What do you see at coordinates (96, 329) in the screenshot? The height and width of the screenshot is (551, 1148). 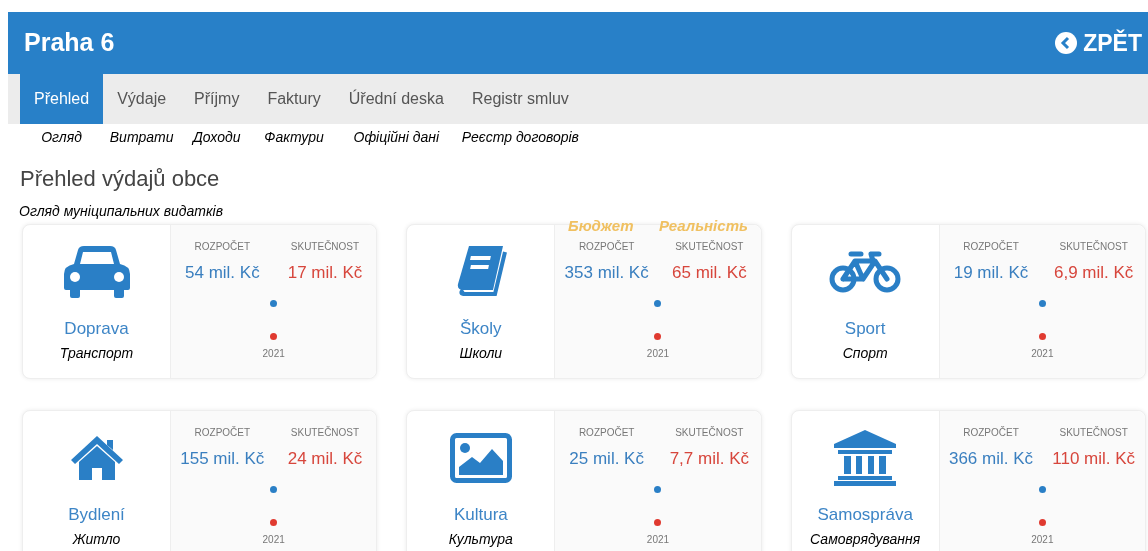 I see `category-name: Doprava` at bounding box center [96, 329].